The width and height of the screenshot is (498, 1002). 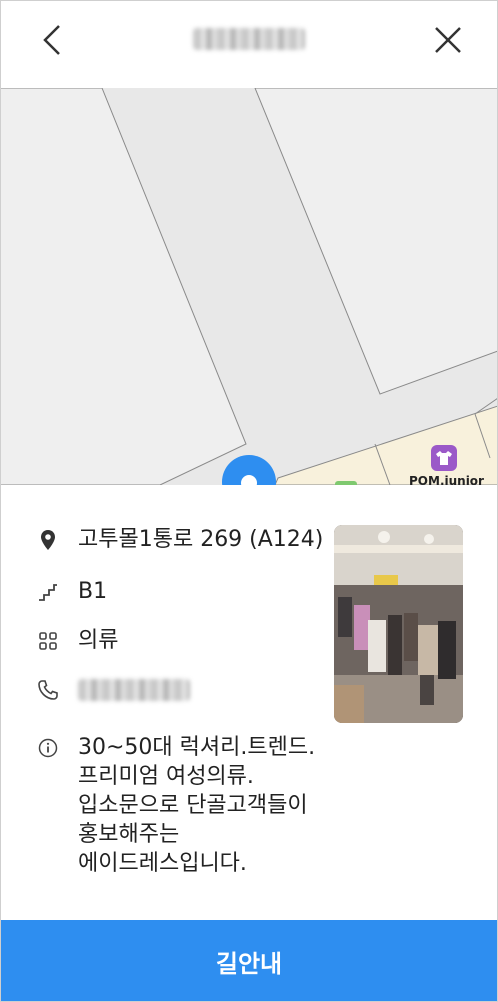 What do you see at coordinates (48, 748) in the screenshot?
I see `info-icon` at bounding box center [48, 748].